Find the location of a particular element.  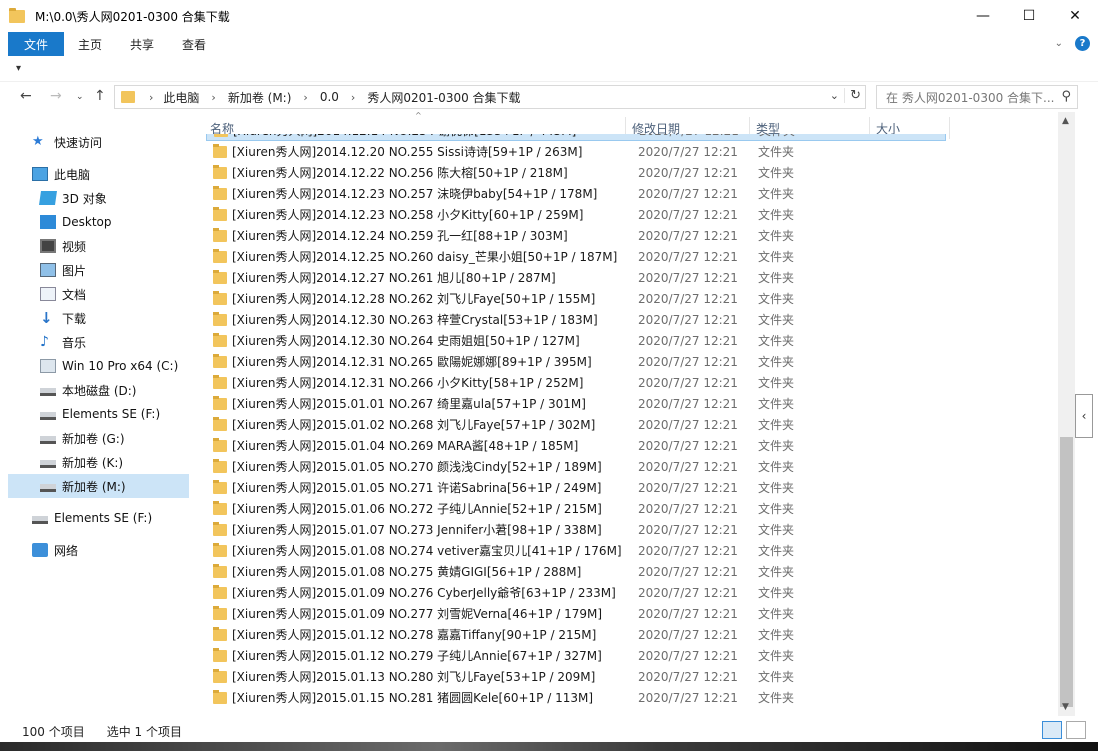

scroll-down-icon: ▼ is located at coordinates (1065, 707).